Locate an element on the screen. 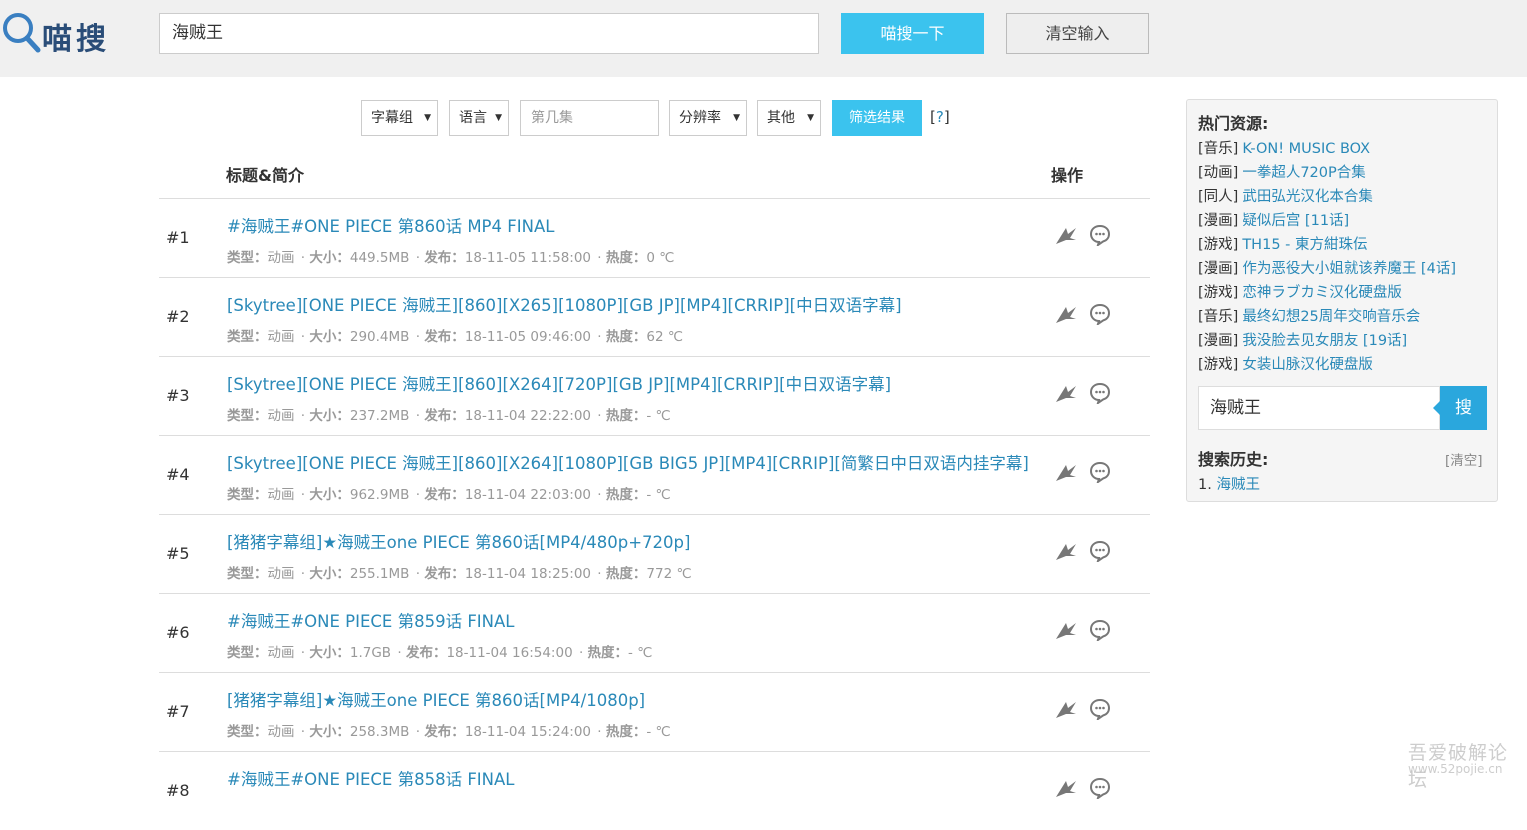 The height and width of the screenshot is (830, 1527). meta-value-size: 290.4MB is located at coordinates (379, 337).